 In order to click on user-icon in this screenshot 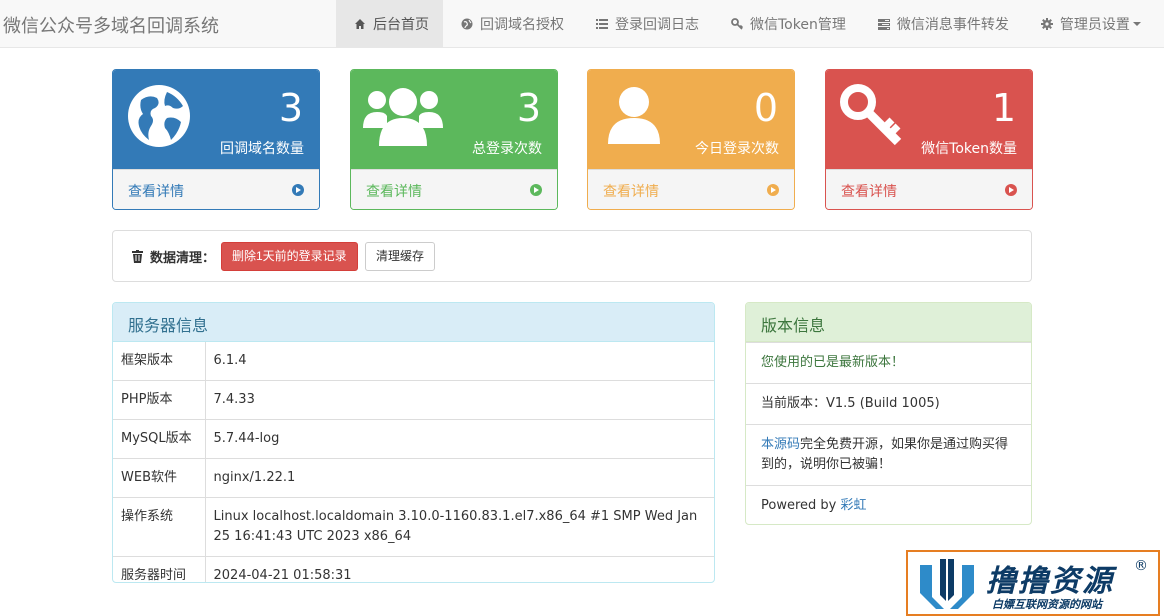, I will do `click(634, 115)`.